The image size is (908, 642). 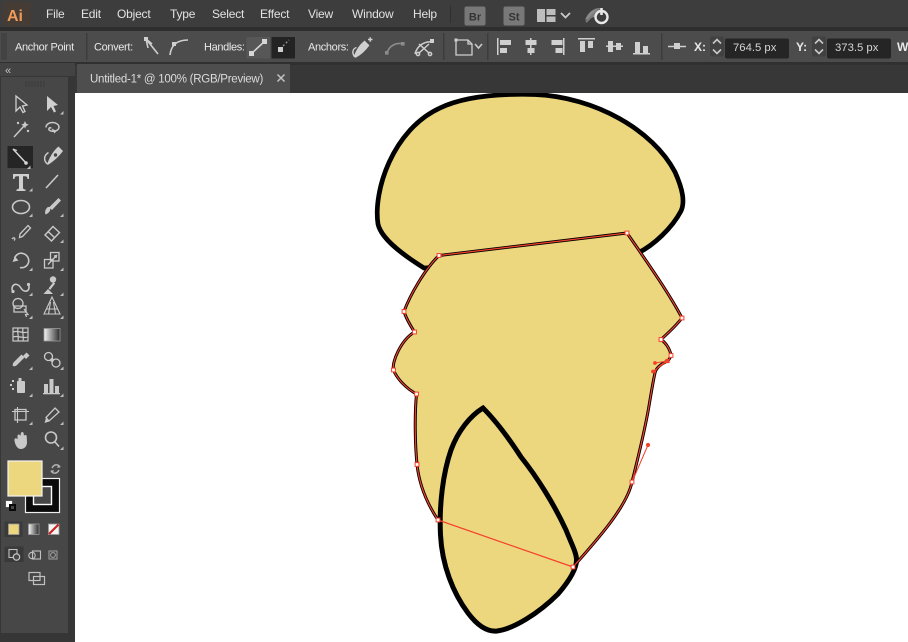 I want to click on svg-text: 373.5 px, so click(x=857, y=48).